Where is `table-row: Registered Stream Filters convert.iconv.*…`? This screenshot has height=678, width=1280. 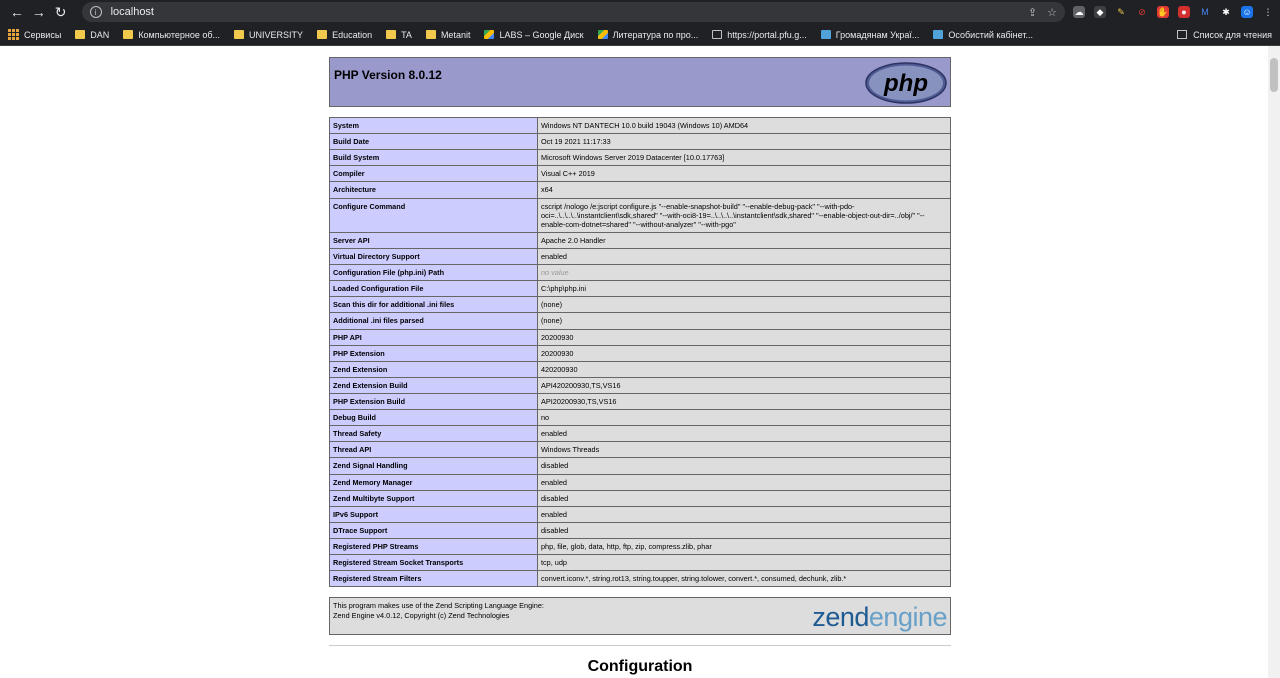 table-row: Registered Stream Filters convert.iconv.*… is located at coordinates (640, 579).